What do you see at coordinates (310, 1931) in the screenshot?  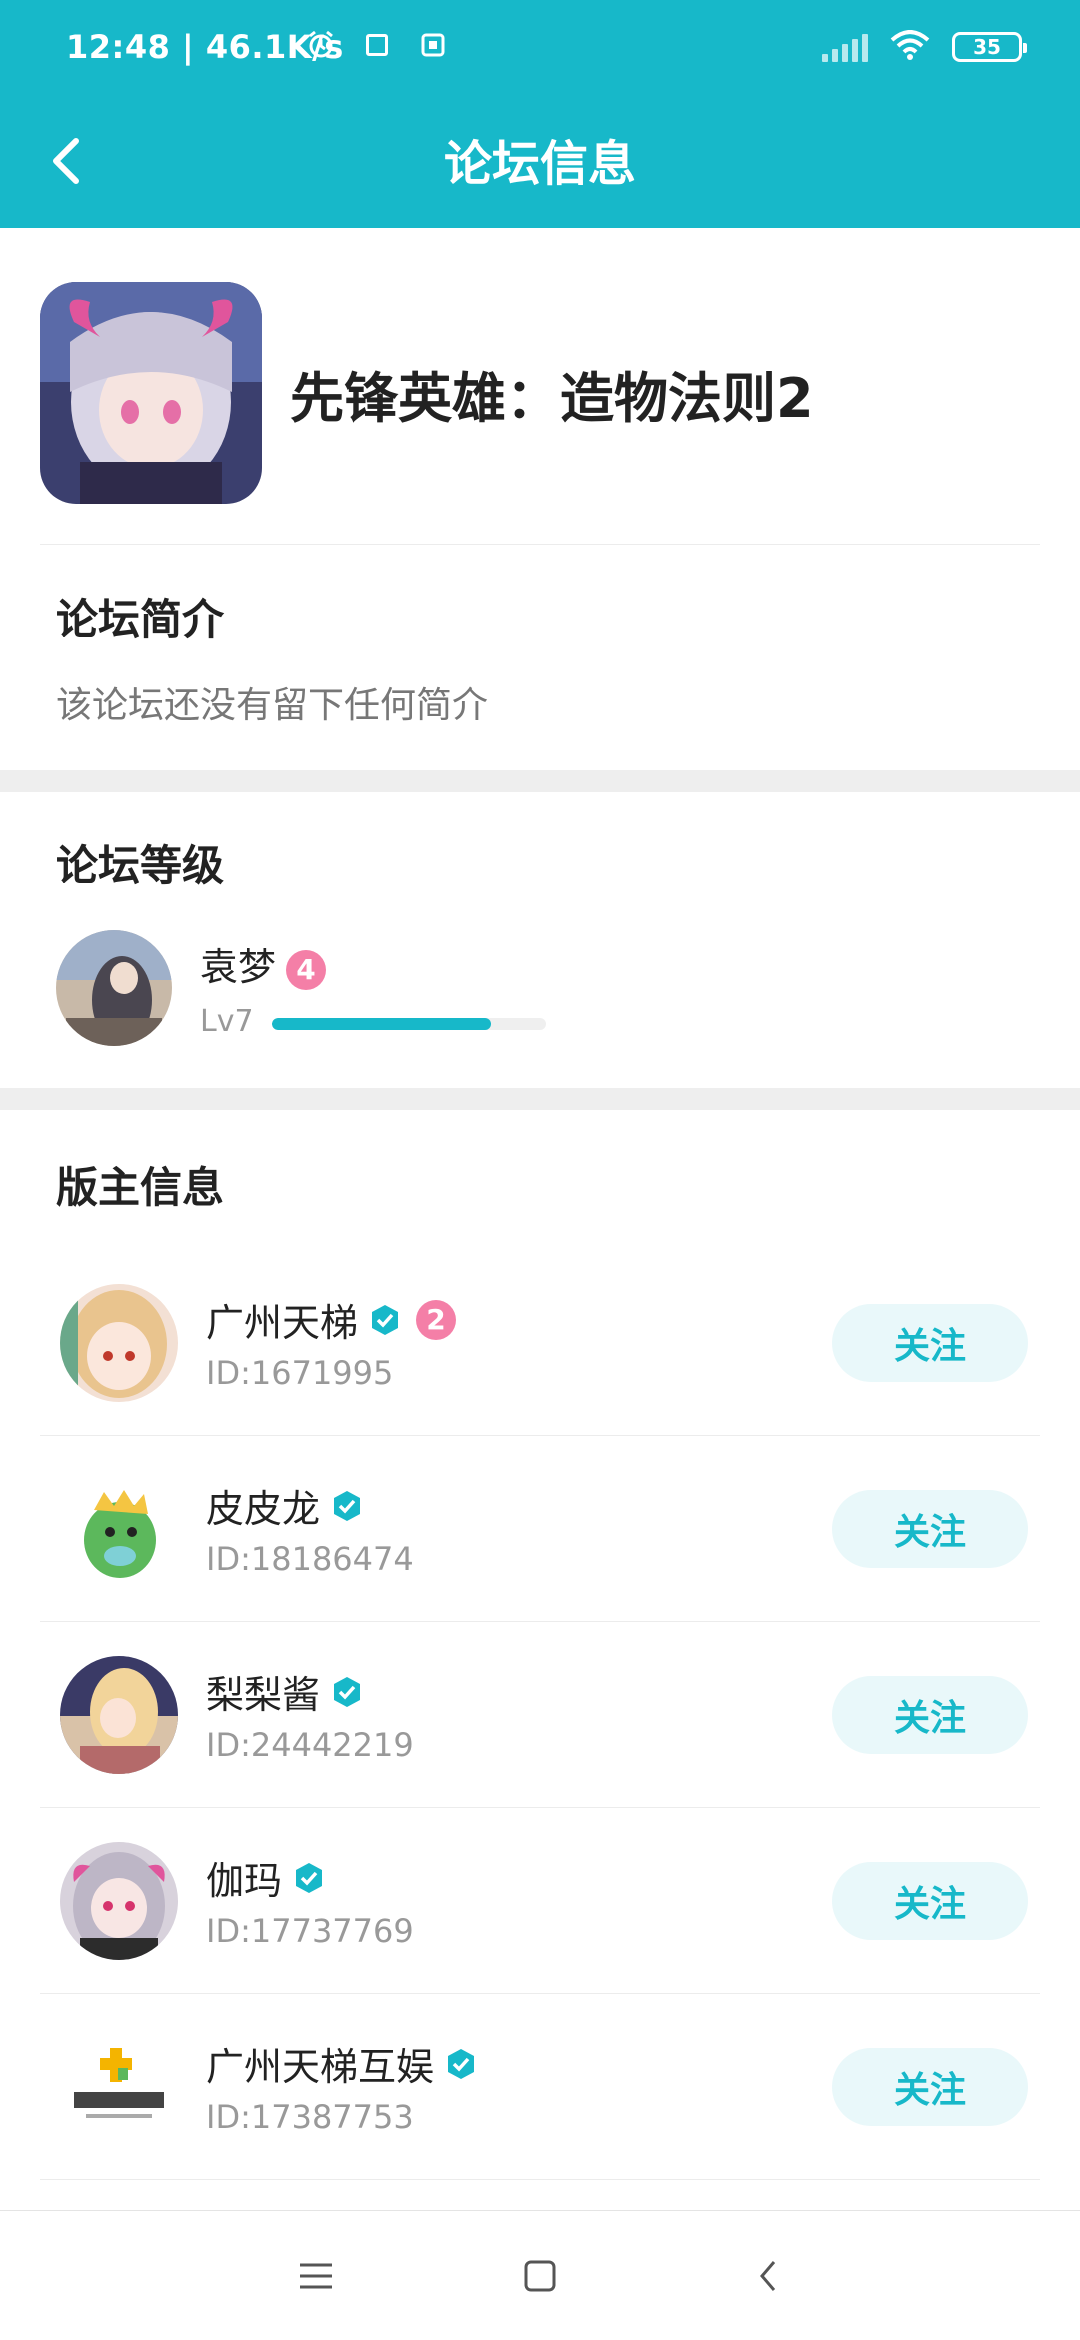 I see `moderator-id: ID:17737769` at bounding box center [310, 1931].